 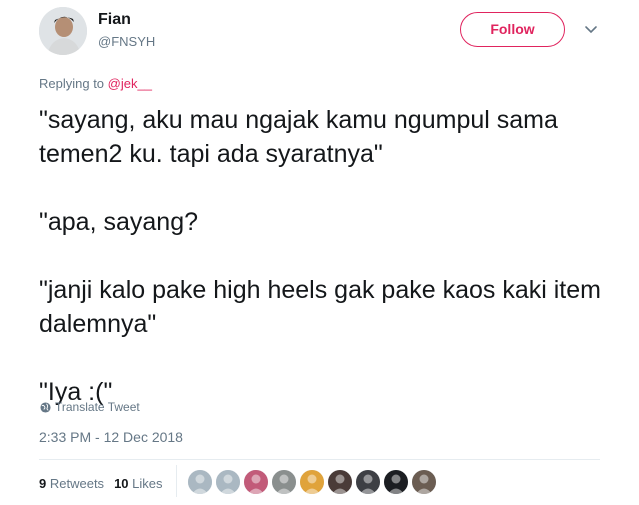 I want to click on retweets-count: 9, so click(x=43, y=483).